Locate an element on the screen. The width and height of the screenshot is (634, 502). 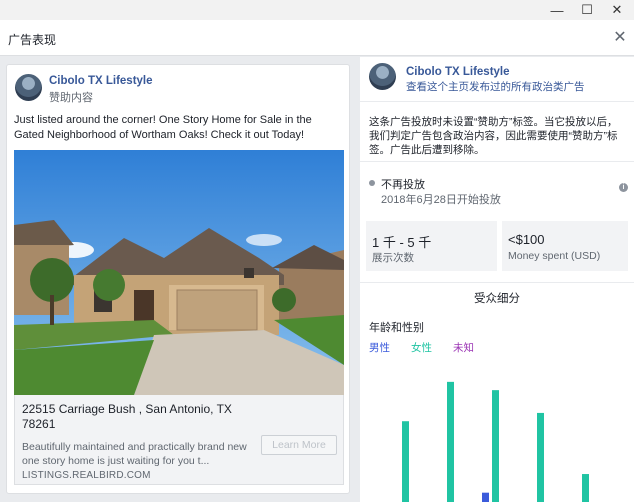
audience-breakdown-title: 受众细分 is located at coordinates (497, 299).